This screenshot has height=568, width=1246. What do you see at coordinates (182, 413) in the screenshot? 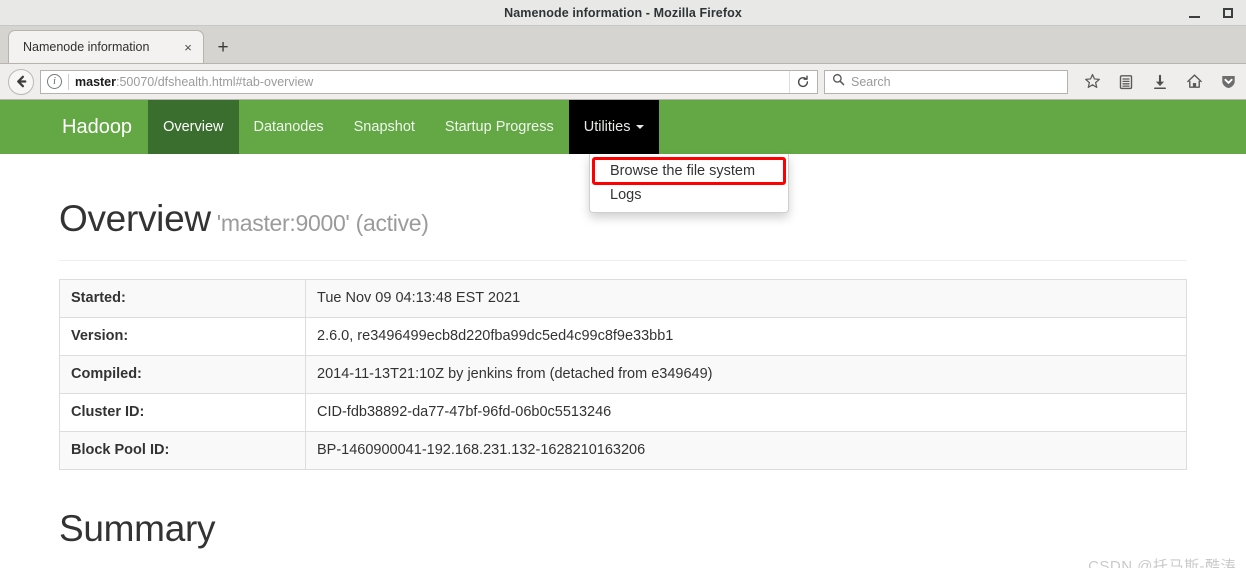
I see `row-key: Cluster ID:` at bounding box center [182, 413].